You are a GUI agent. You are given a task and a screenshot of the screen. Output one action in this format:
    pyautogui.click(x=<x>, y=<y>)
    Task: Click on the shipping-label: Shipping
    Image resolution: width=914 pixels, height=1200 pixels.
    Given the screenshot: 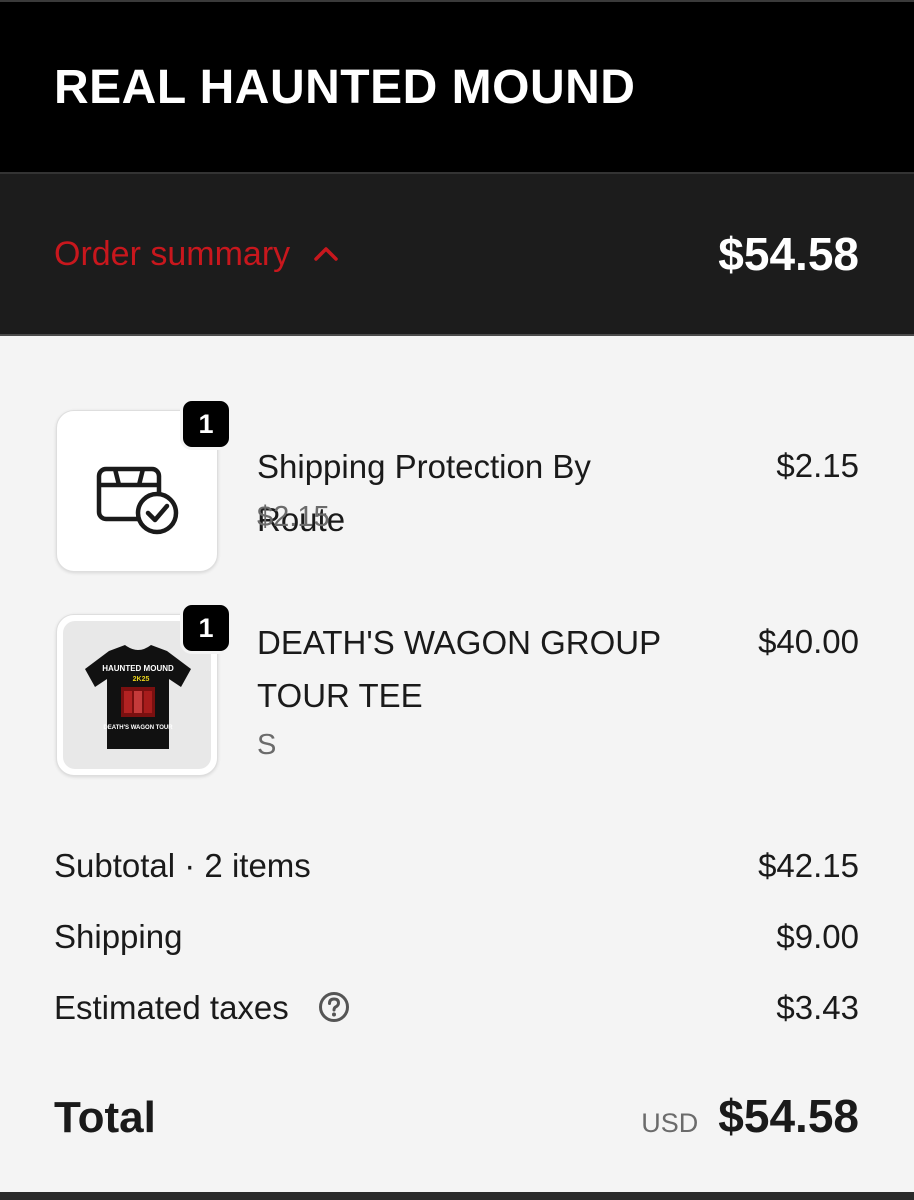 What is the action you would take?
    pyautogui.click(x=118, y=936)
    